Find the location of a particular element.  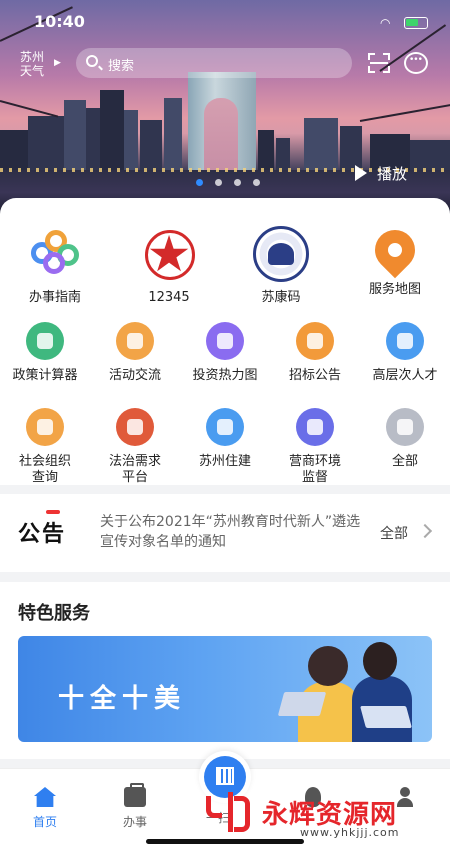

notice-title: 公告 is located at coordinates (42, 529).